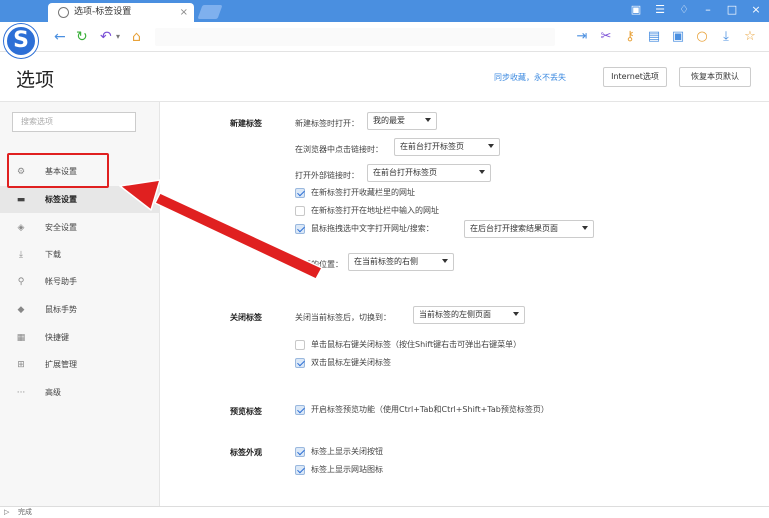  Describe the element at coordinates (53, 254) in the screenshot. I see `sidebar-item-label: 下载` at that location.